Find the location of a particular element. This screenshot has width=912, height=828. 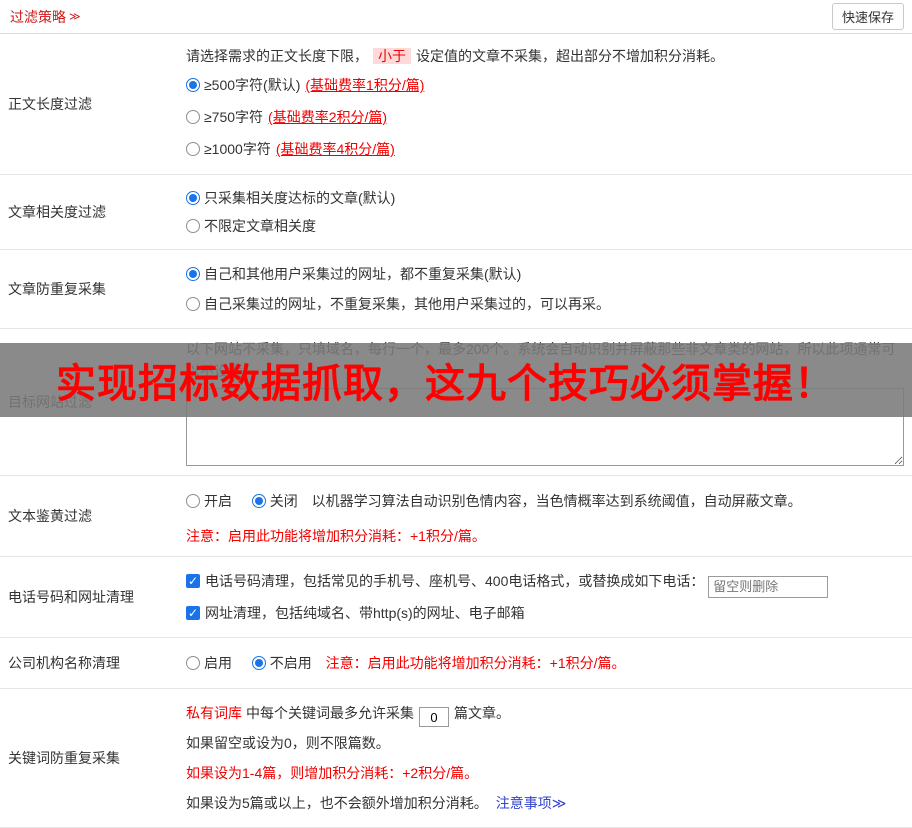

row-label-porn-filter: 文本鉴黄过滤 is located at coordinates (50, 516).